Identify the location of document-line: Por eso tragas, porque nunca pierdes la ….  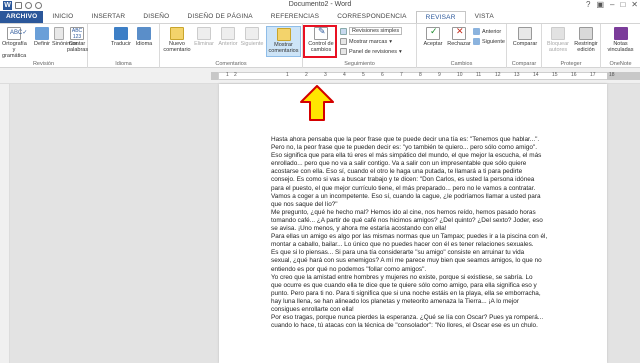
(407, 318).